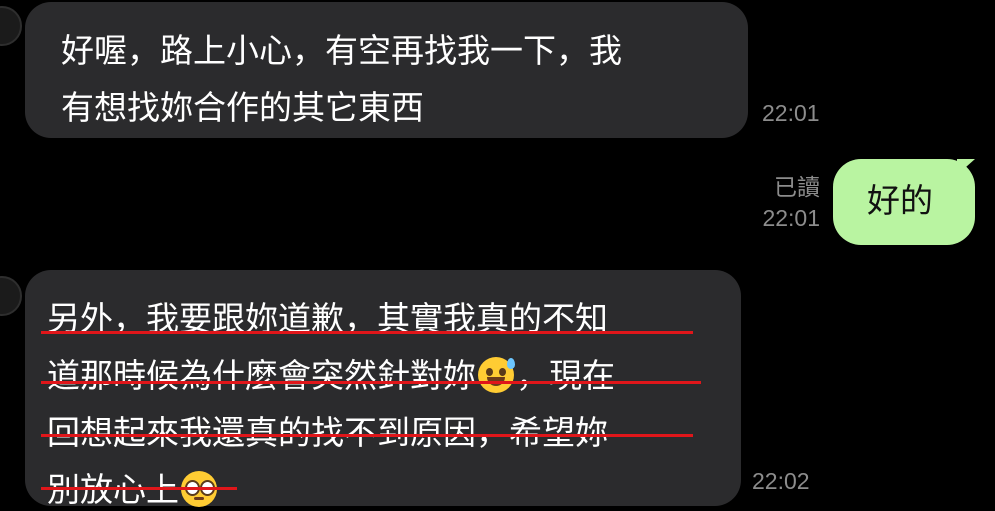  Describe the element at coordinates (341, 50) in the screenshot. I see `message-text-line: 好喔，路上小心，有空再找我一下，我` at that location.